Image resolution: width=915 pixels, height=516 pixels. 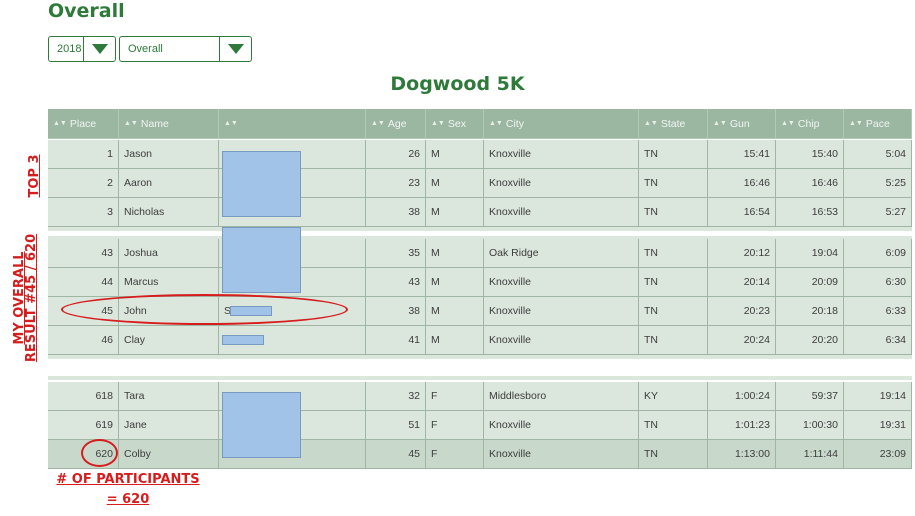 What do you see at coordinates (810, 253) in the screenshot?
I see `chip-cell: 19:04` at bounding box center [810, 253].